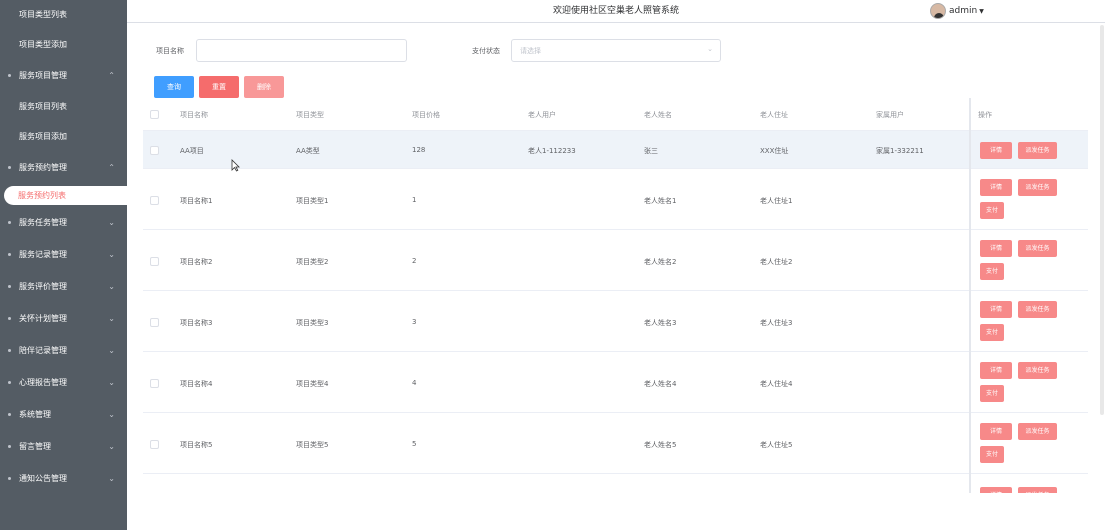 This screenshot has height=530, width=1105. I want to click on query-button: 查询, so click(174, 87).